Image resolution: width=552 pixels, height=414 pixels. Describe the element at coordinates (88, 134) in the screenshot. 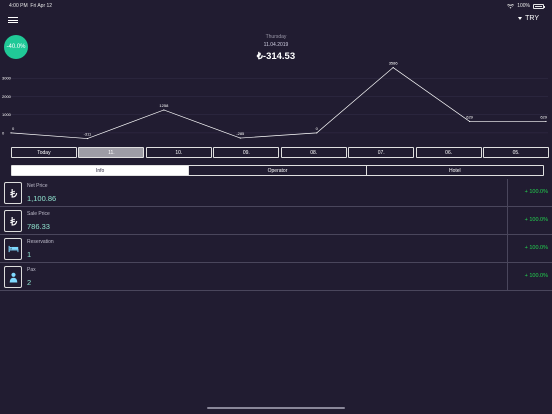

I see `data-label: -311` at that location.